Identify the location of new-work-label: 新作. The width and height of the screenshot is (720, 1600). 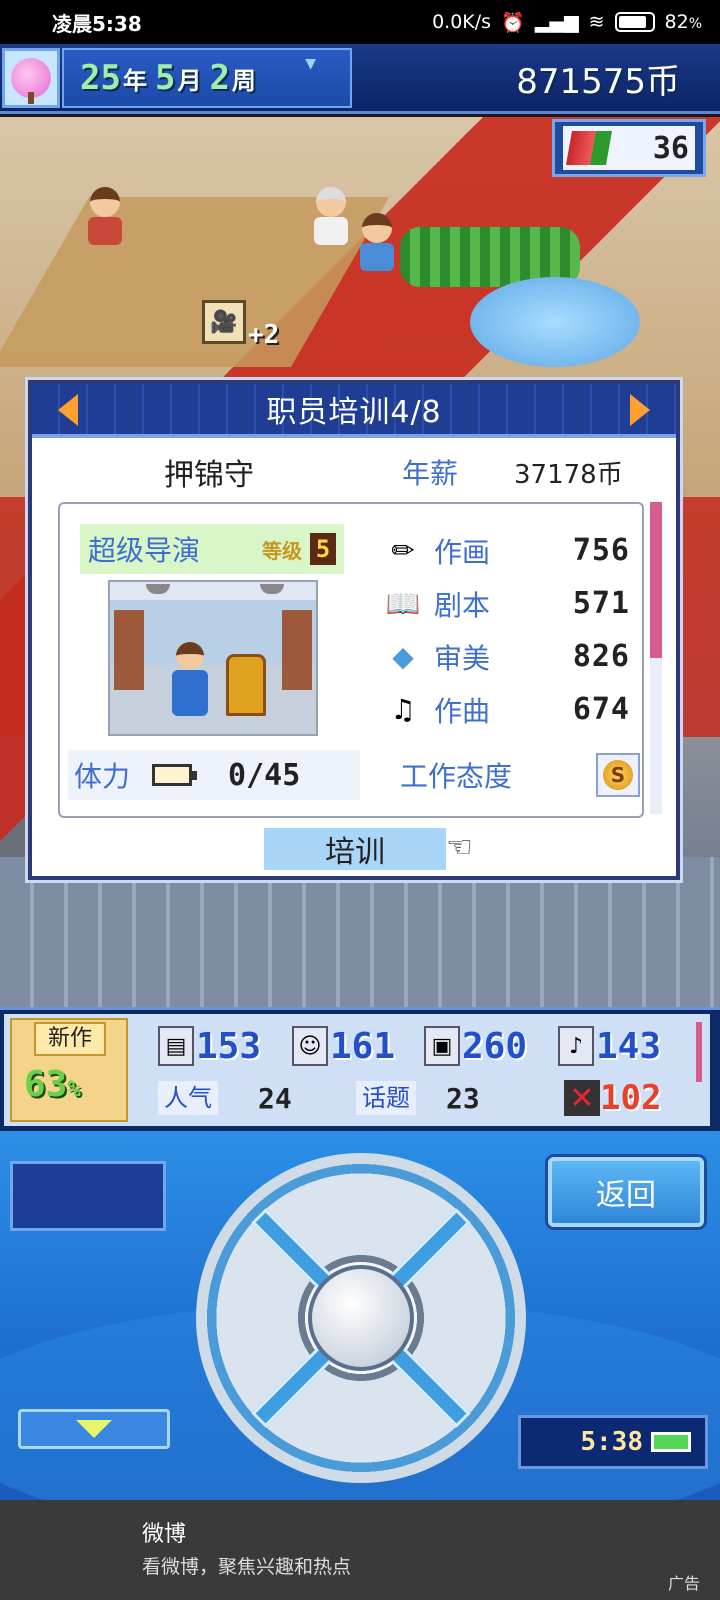
(70, 1039).